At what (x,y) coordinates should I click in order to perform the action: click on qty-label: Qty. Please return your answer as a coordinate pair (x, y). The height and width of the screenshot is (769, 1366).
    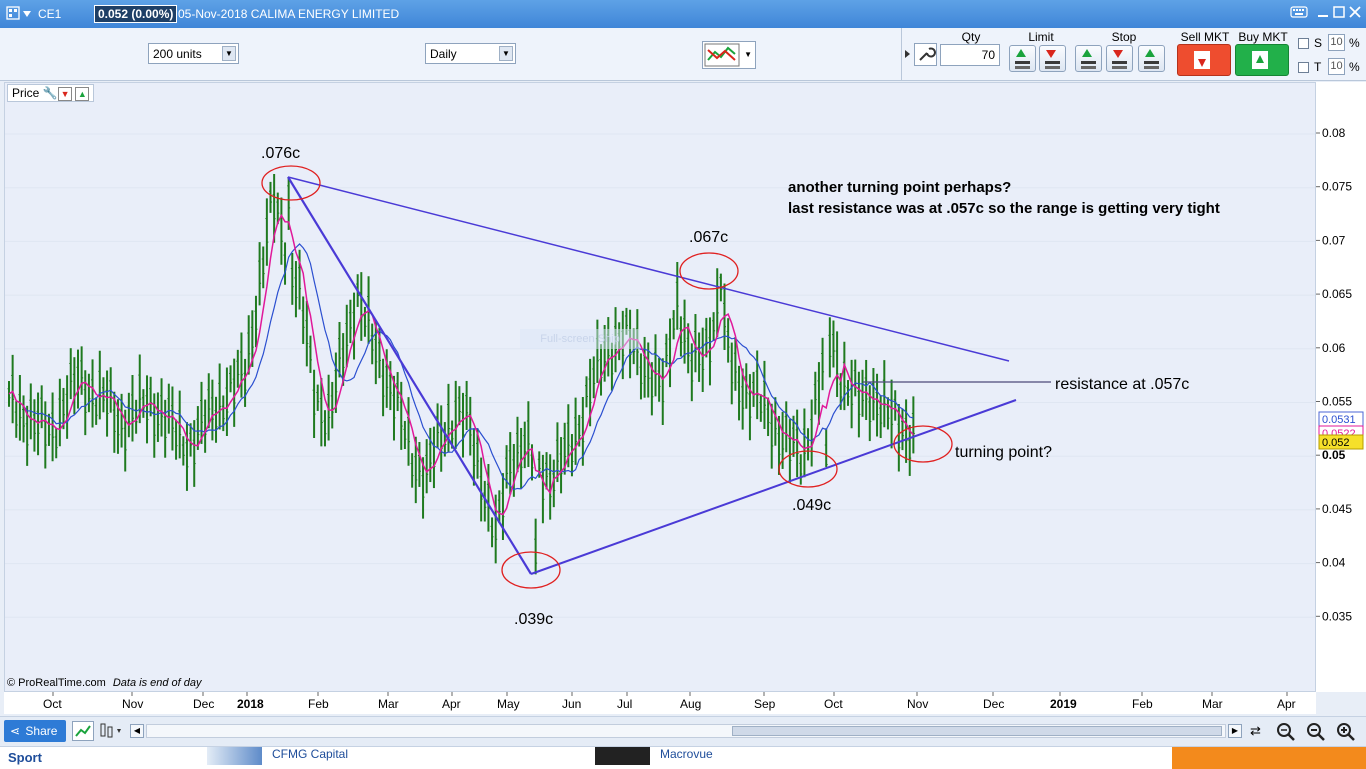
    Looking at the image, I should click on (971, 37).